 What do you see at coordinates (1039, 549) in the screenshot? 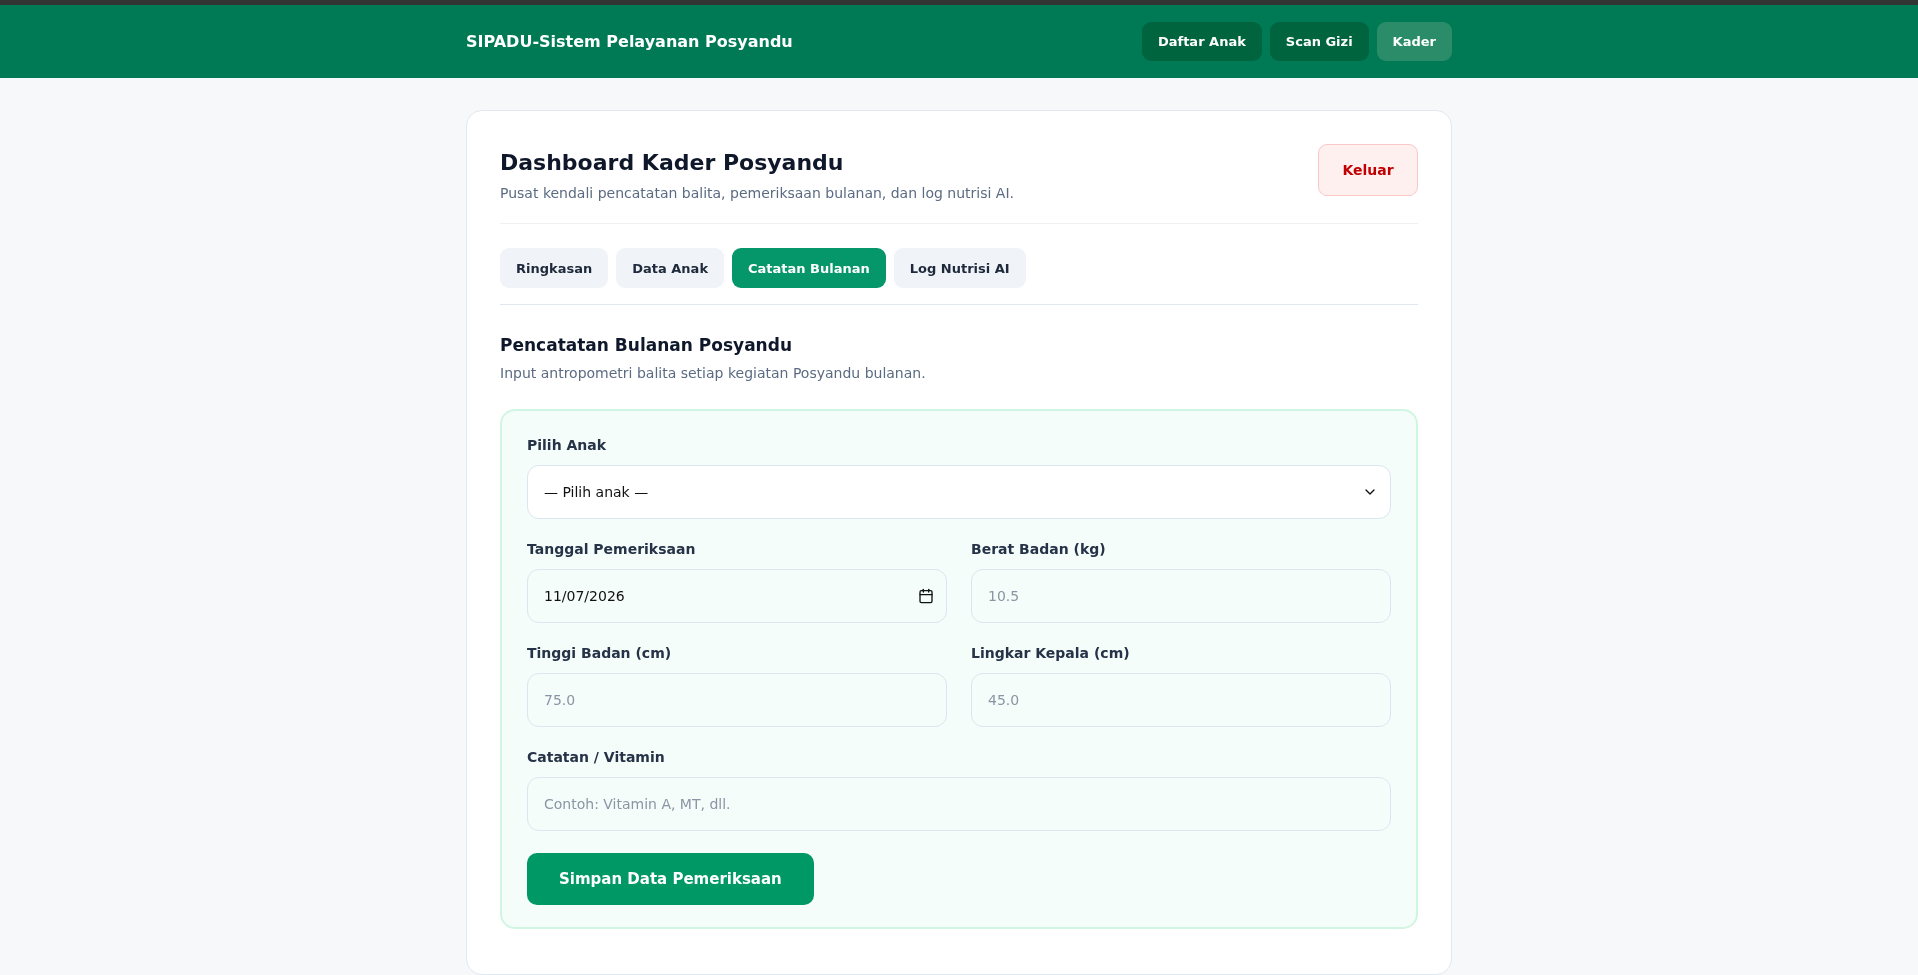
I see `field-label: Berat Badan (kg)` at bounding box center [1039, 549].